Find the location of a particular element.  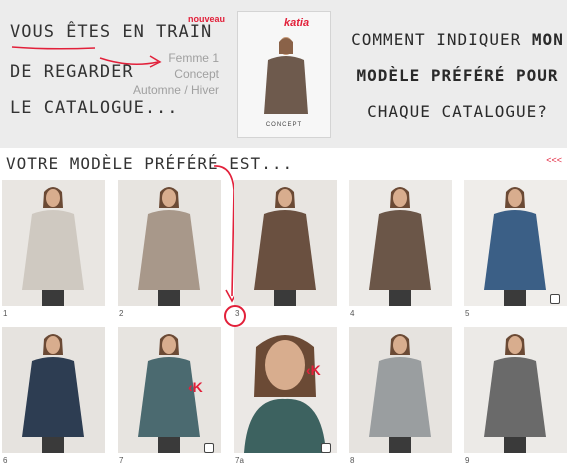

question-bold-2: MODÈLE PRÉFÉRÉ POUR is located at coordinates (457, 75).